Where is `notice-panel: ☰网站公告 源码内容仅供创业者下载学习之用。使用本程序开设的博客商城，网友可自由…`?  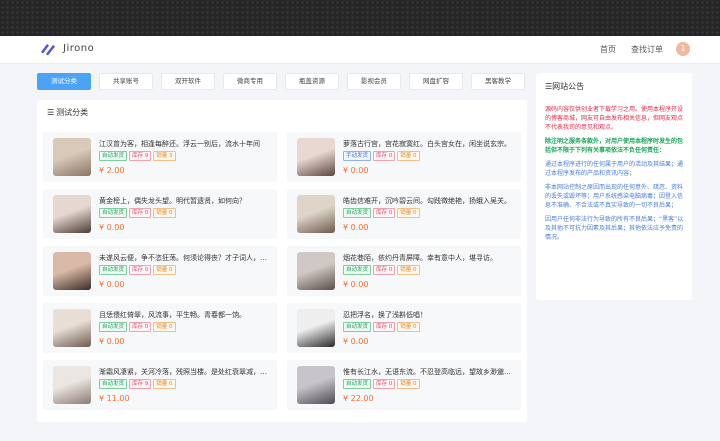 notice-panel: ☰网站公告 源码内容仅供创业者下载学习之用。使用本程序开设的博客商城，网友可自由… is located at coordinates (614, 186).